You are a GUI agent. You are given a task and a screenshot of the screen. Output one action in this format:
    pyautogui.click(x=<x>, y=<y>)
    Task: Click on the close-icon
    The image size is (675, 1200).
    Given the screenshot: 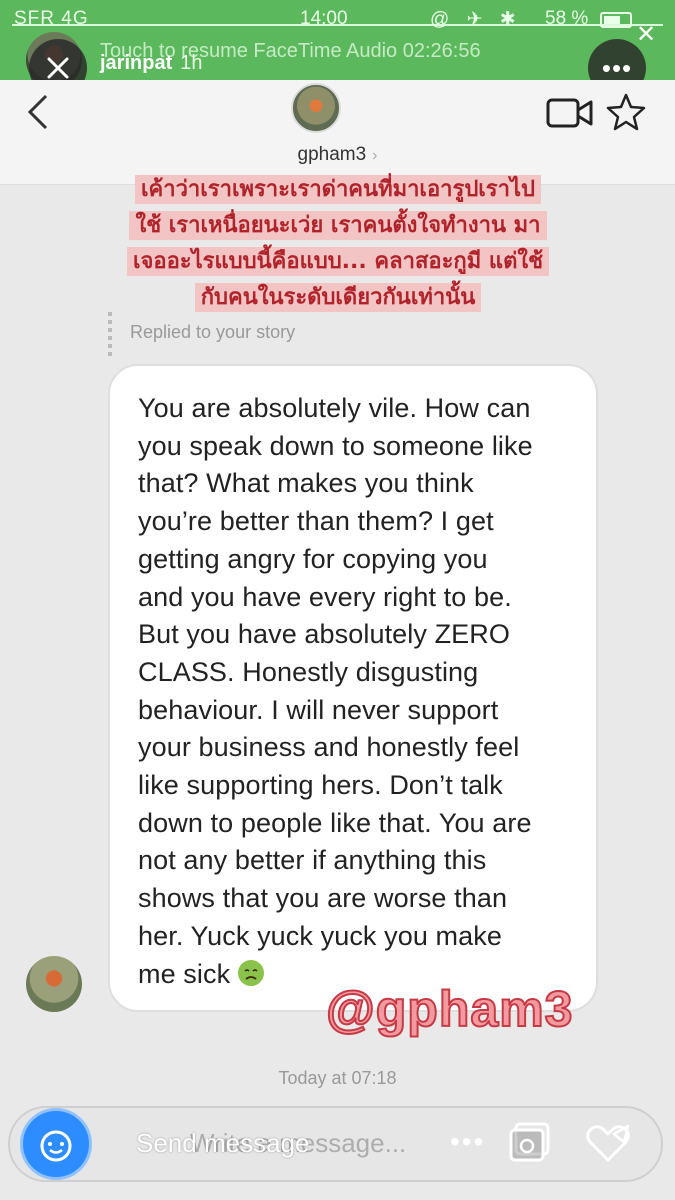 What is the action you would take?
    pyautogui.click(x=58, y=68)
    